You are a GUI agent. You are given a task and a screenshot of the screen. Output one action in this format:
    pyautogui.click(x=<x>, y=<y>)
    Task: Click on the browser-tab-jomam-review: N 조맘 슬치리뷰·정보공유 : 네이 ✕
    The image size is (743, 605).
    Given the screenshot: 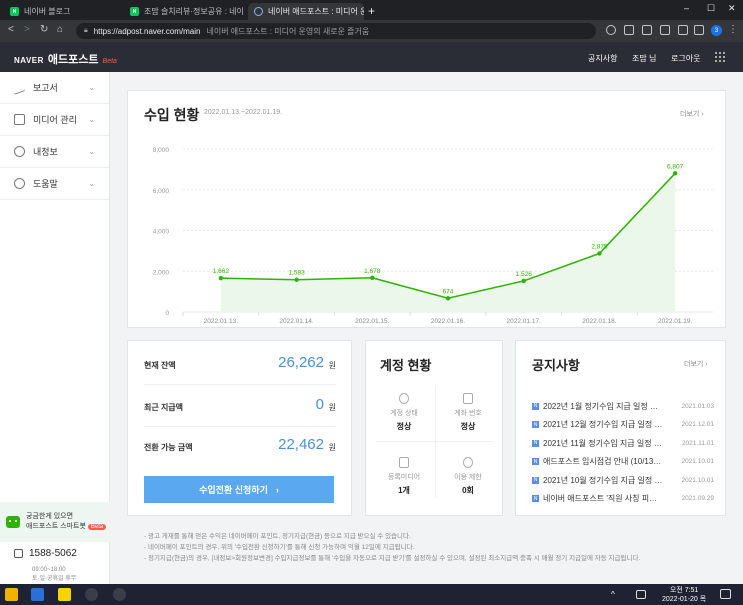 What is the action you would take?
    pyautogui.click(x=186, y=11)
    